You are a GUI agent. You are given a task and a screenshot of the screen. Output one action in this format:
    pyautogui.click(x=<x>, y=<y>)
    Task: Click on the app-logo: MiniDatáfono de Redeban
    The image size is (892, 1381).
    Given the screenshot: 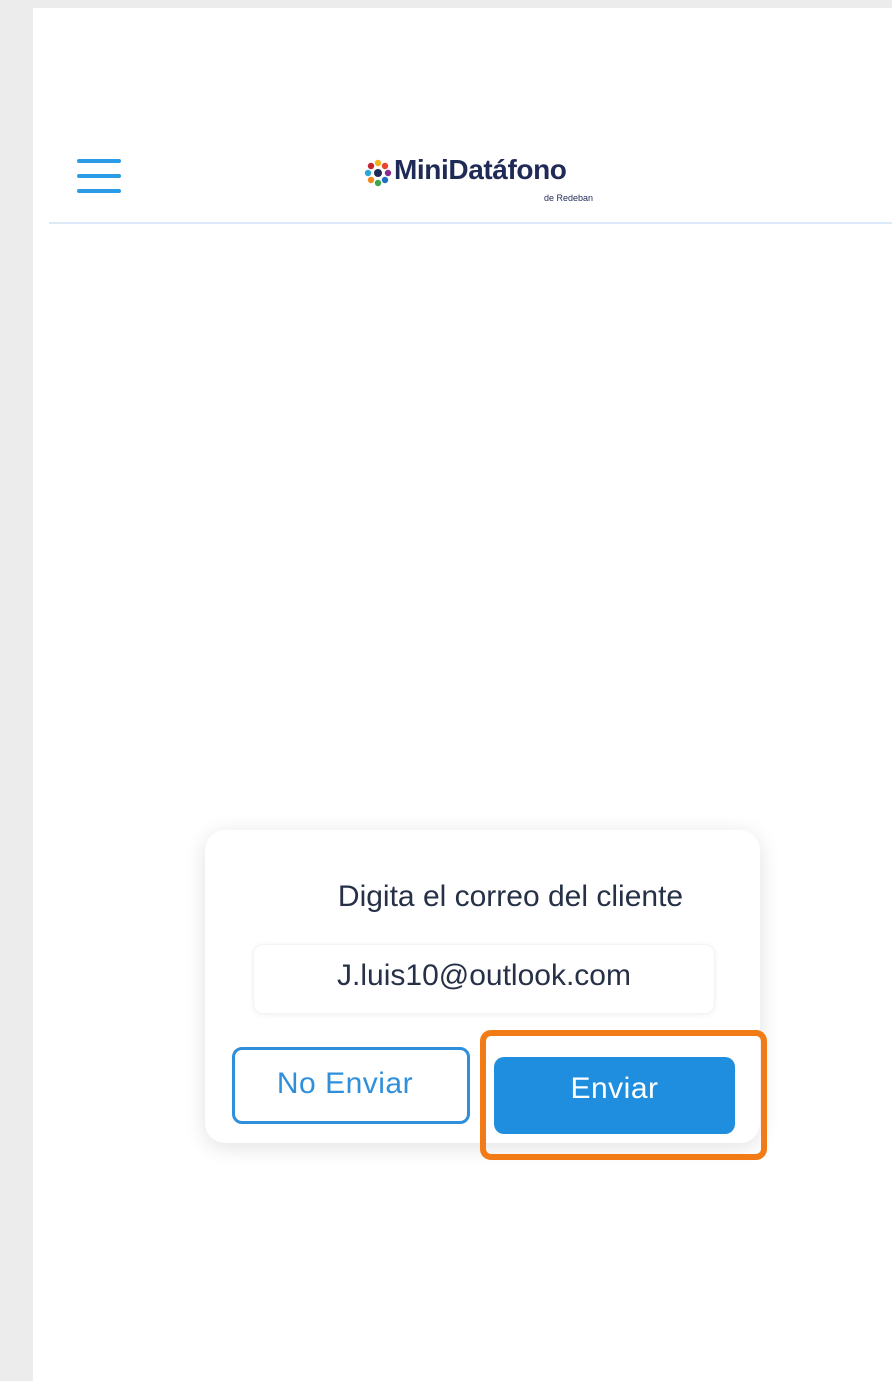 What is the action you would take?
    pyautogui.click(x=486, y=182)
    